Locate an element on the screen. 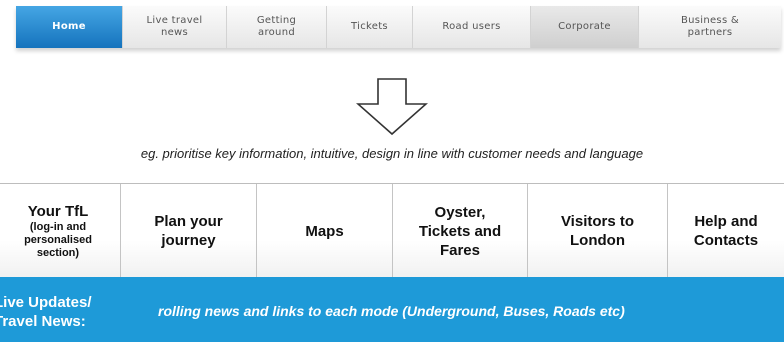  tab-business-partners: Business & partners is located at coordinates (710, 27).